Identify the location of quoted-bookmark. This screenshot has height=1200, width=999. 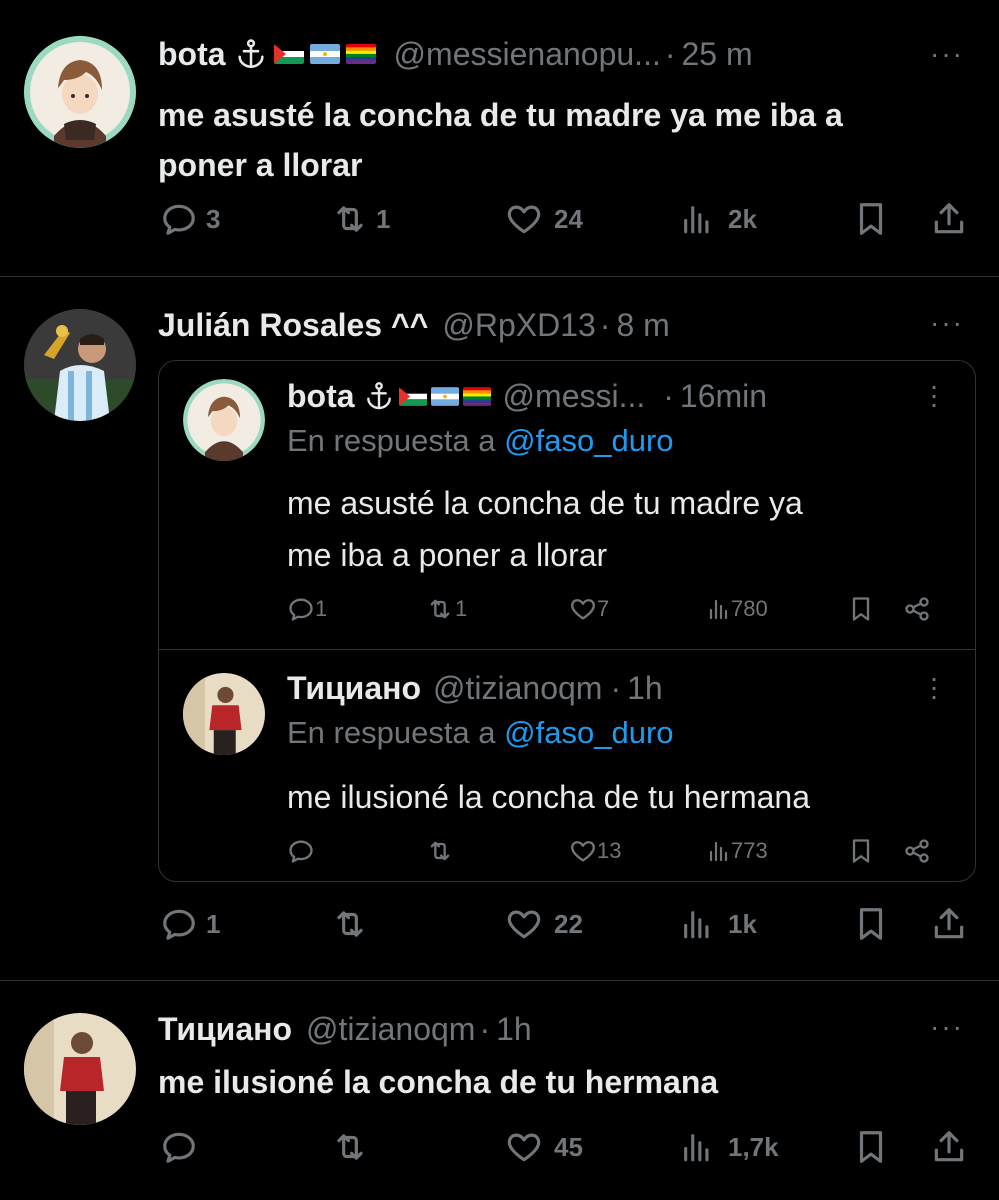
(861, 609).